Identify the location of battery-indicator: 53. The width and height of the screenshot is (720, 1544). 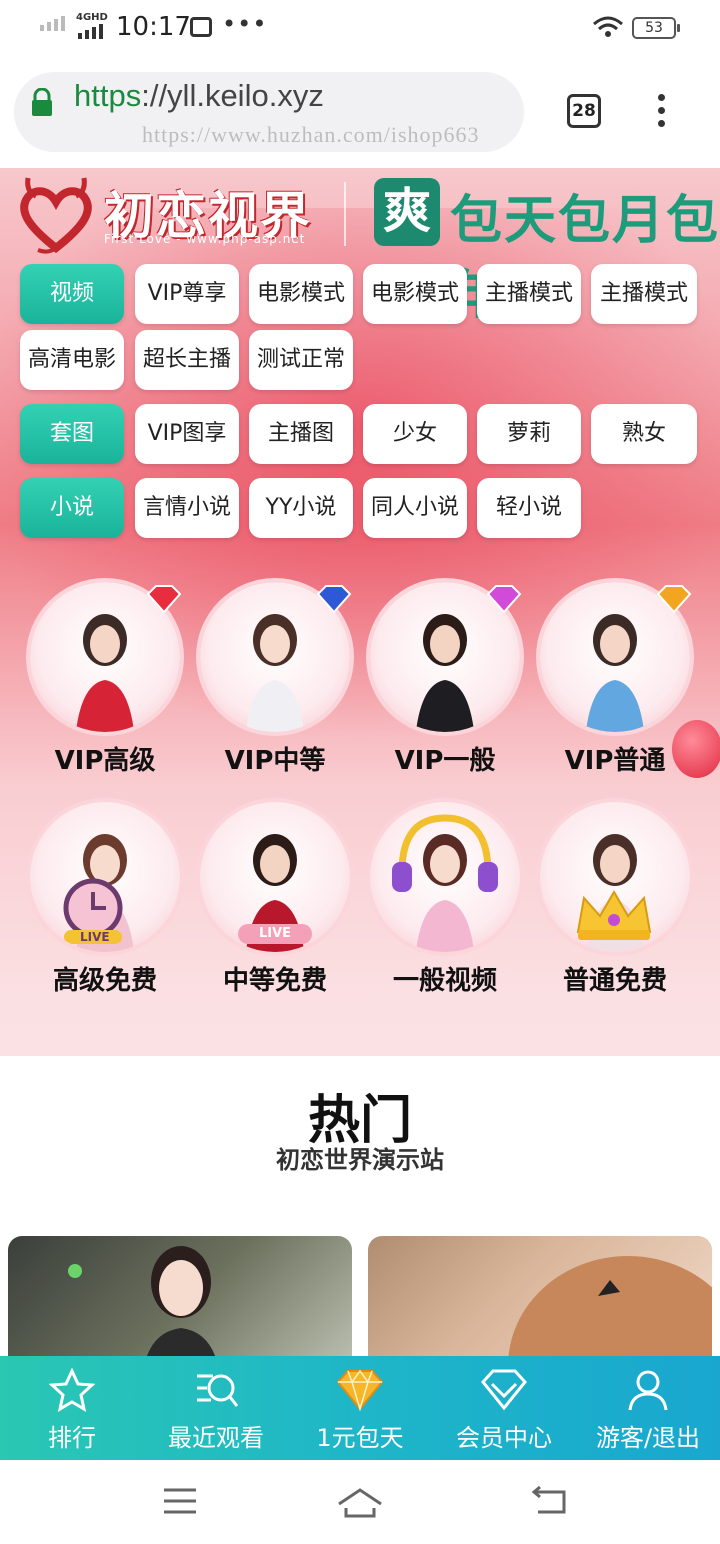
(656, 28).